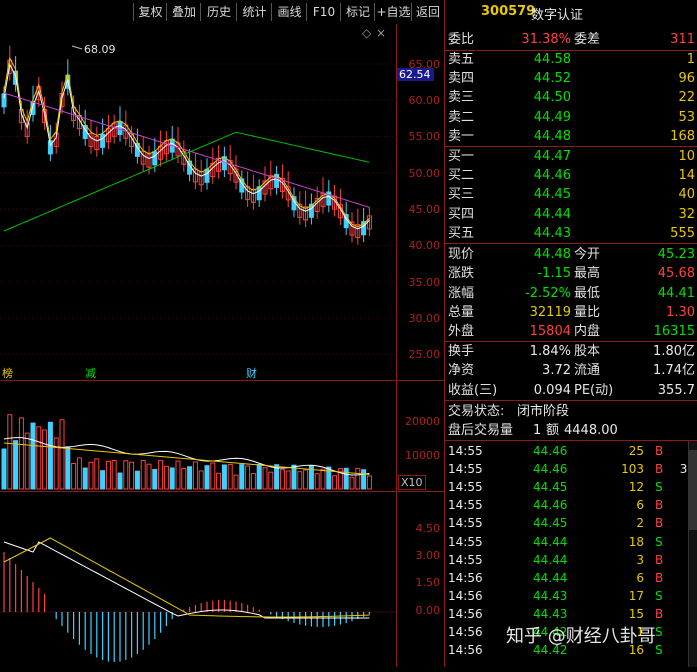 This screenshot has width=697, height=672. I want to click on vol-y-tick: 20000, so click(422, 421).